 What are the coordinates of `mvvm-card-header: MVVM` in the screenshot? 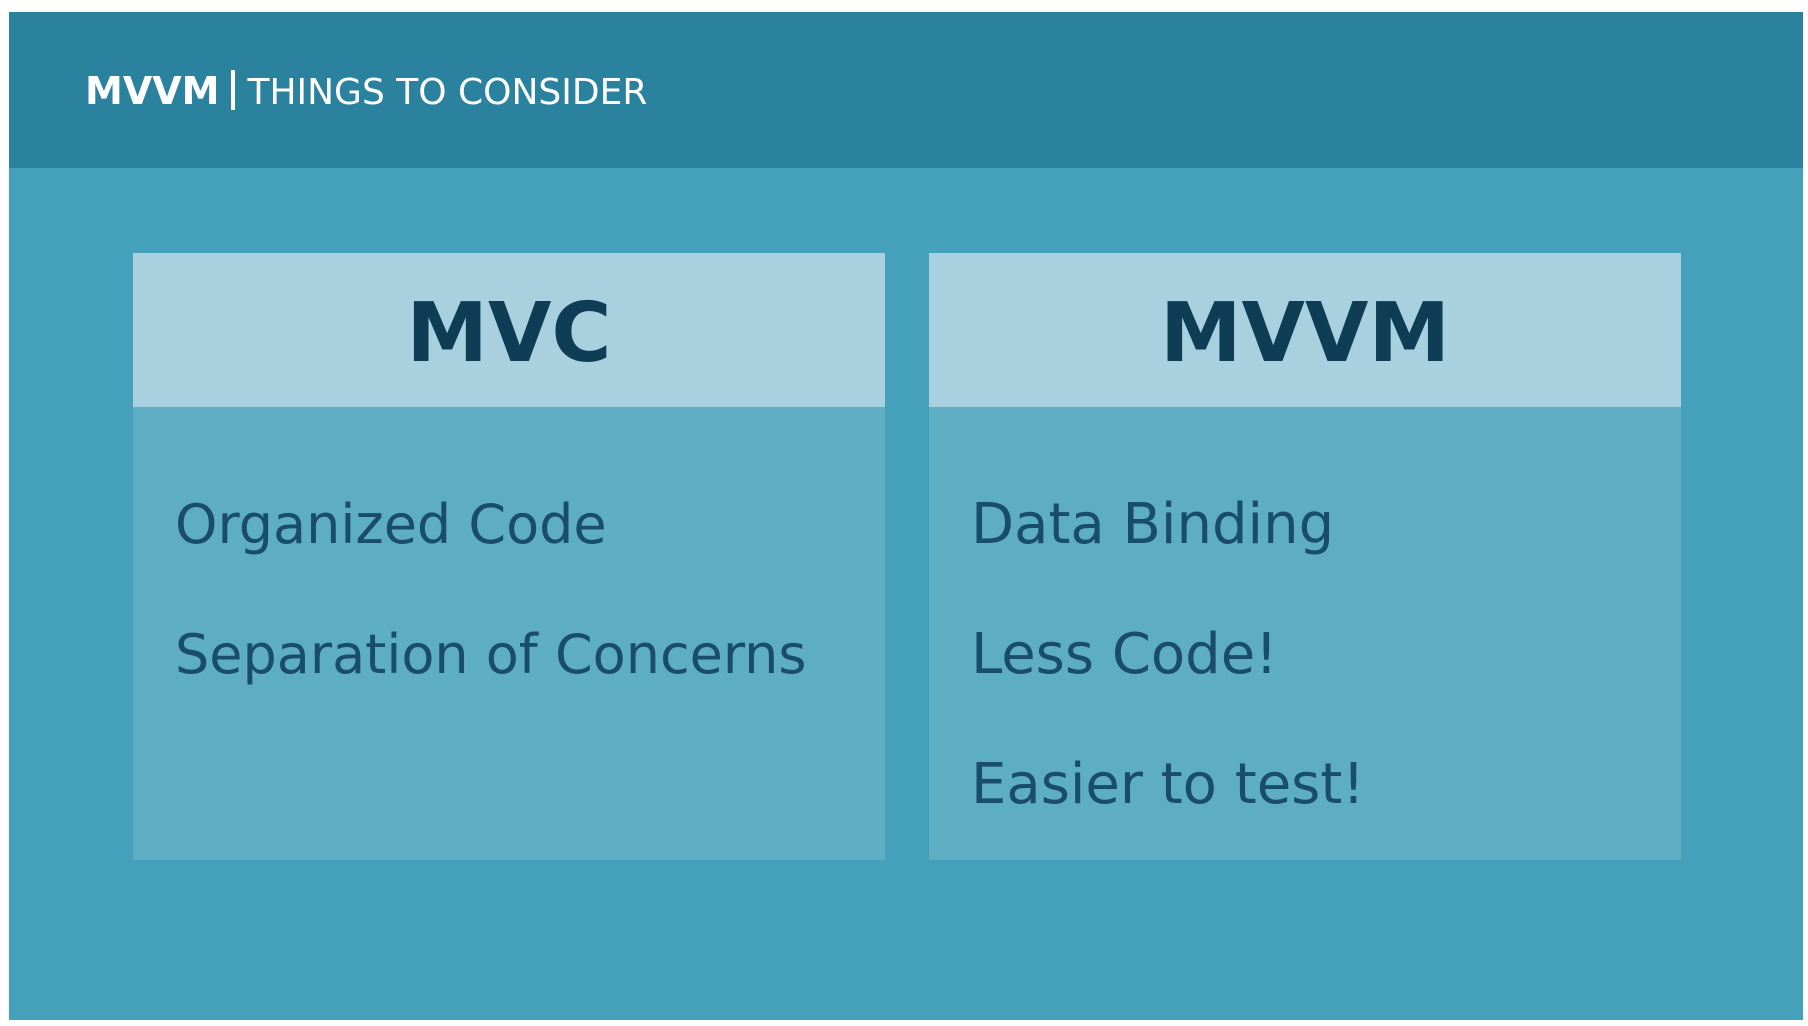 It's located at (1305, 330).